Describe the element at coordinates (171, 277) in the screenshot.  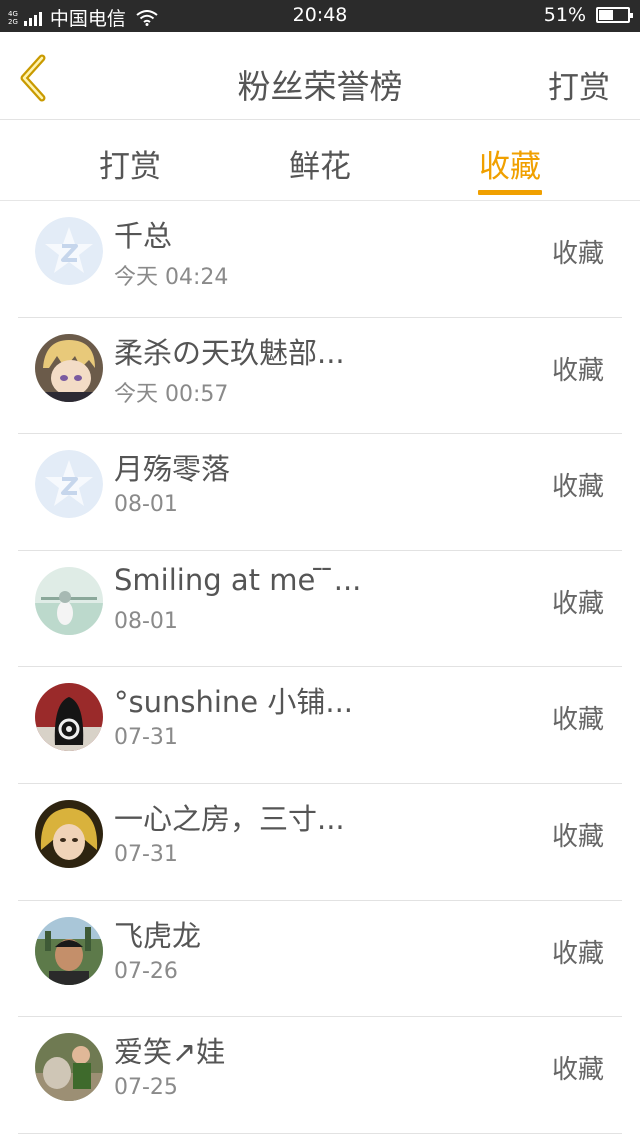
I see `fan-date: 今天 04:24` at that location.